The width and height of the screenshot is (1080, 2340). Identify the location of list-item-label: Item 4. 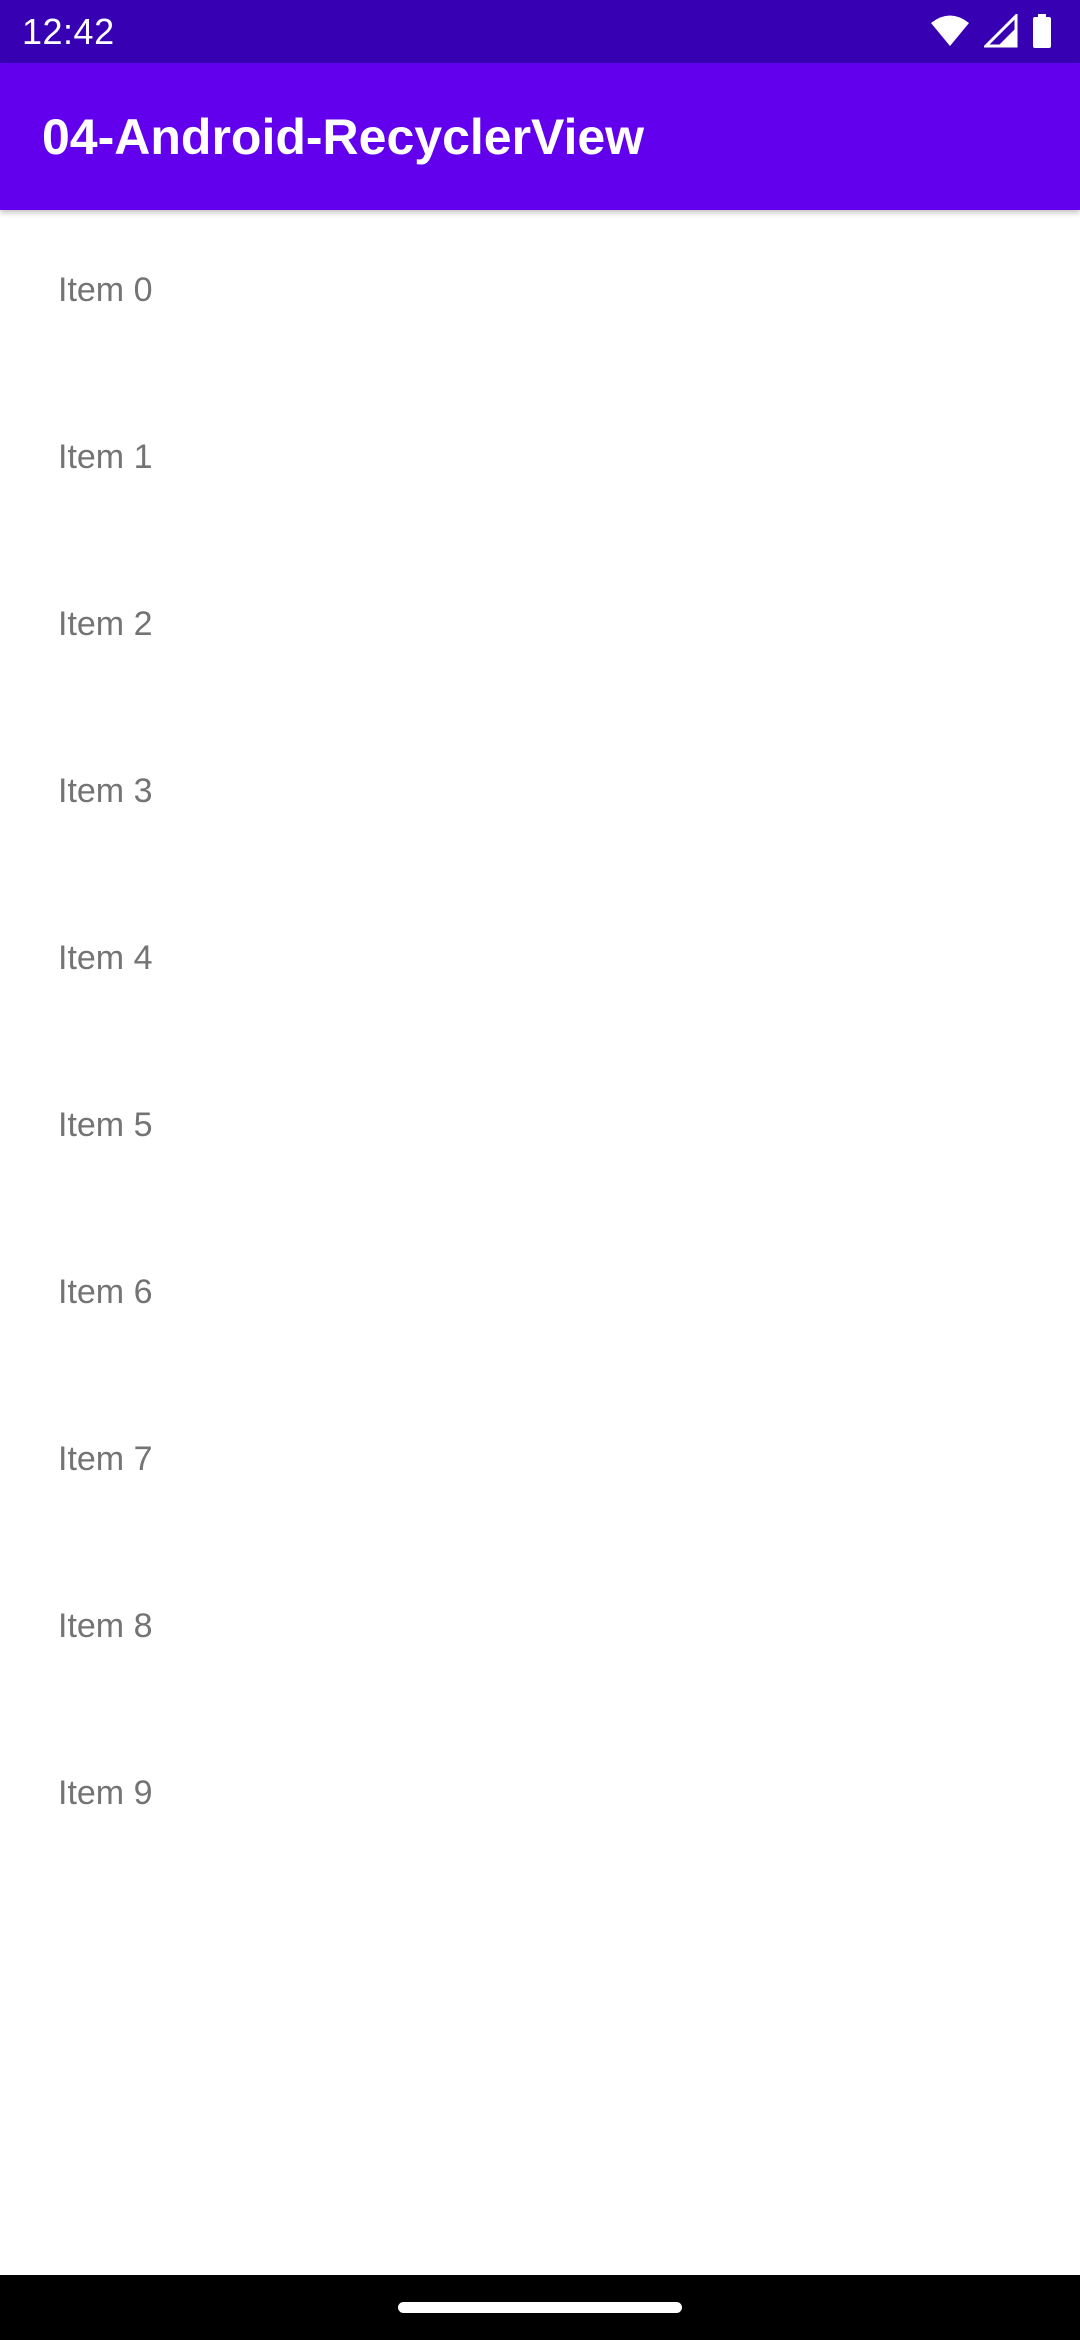
(105, 958).